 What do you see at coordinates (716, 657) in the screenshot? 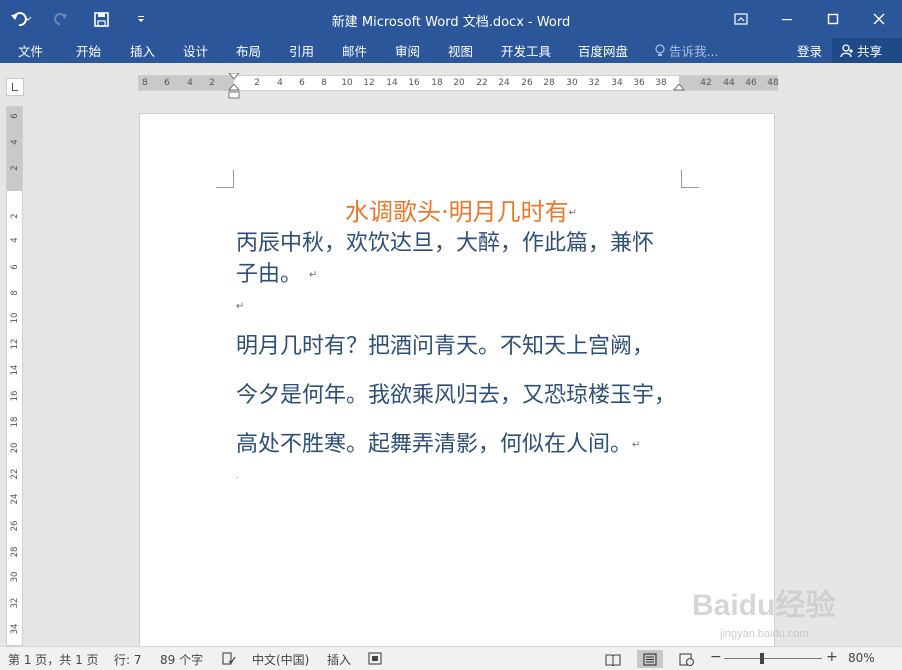
I see `zoom-out-button: −` at bounding box center [716, 657].